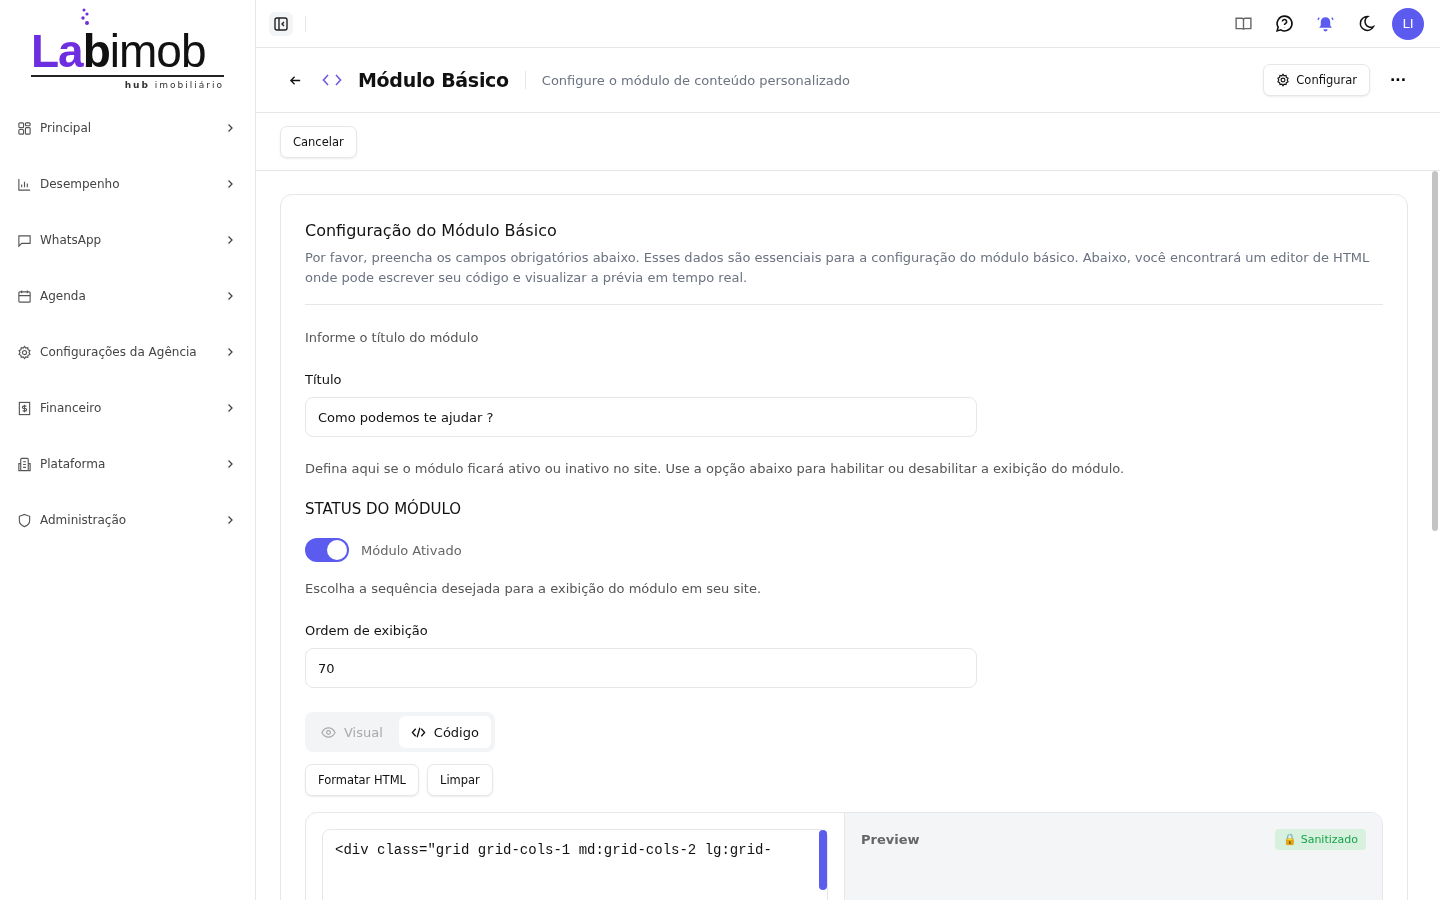 Image resolution: width=1440 pixels, height=900 pixels. I want to click on sidebar-panel-icon, so click(281, 23).